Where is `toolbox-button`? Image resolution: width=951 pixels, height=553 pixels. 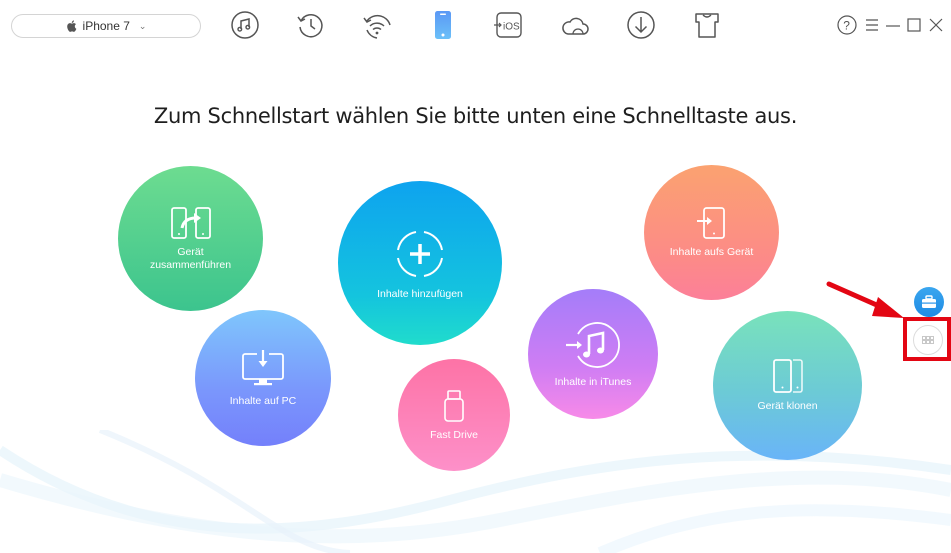 toolbox-button is located at coordinates (929, 302).